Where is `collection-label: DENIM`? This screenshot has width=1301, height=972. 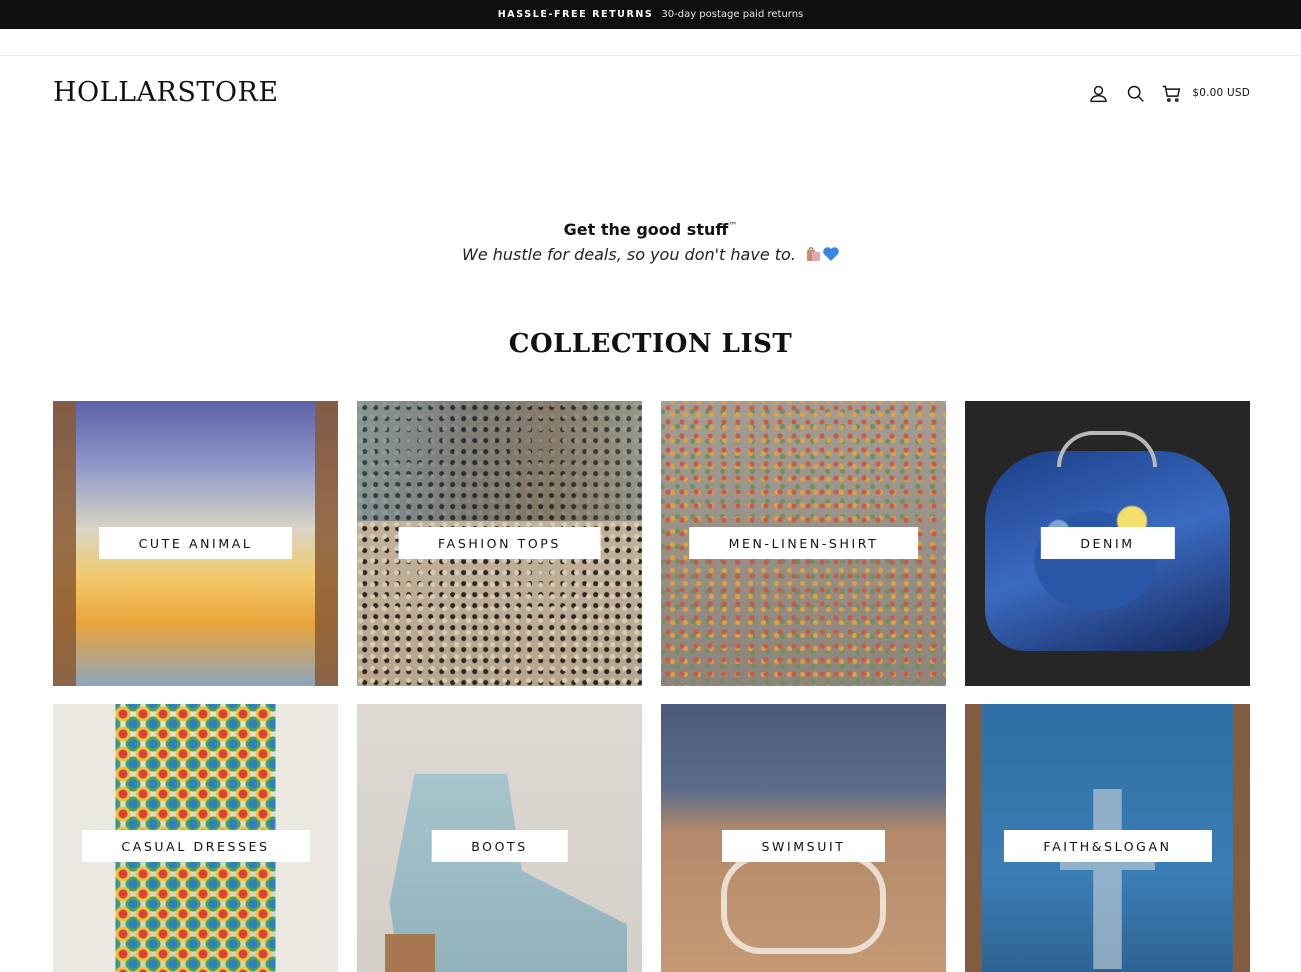
collection-label: DENIM is located at coordinates (1107, 543).